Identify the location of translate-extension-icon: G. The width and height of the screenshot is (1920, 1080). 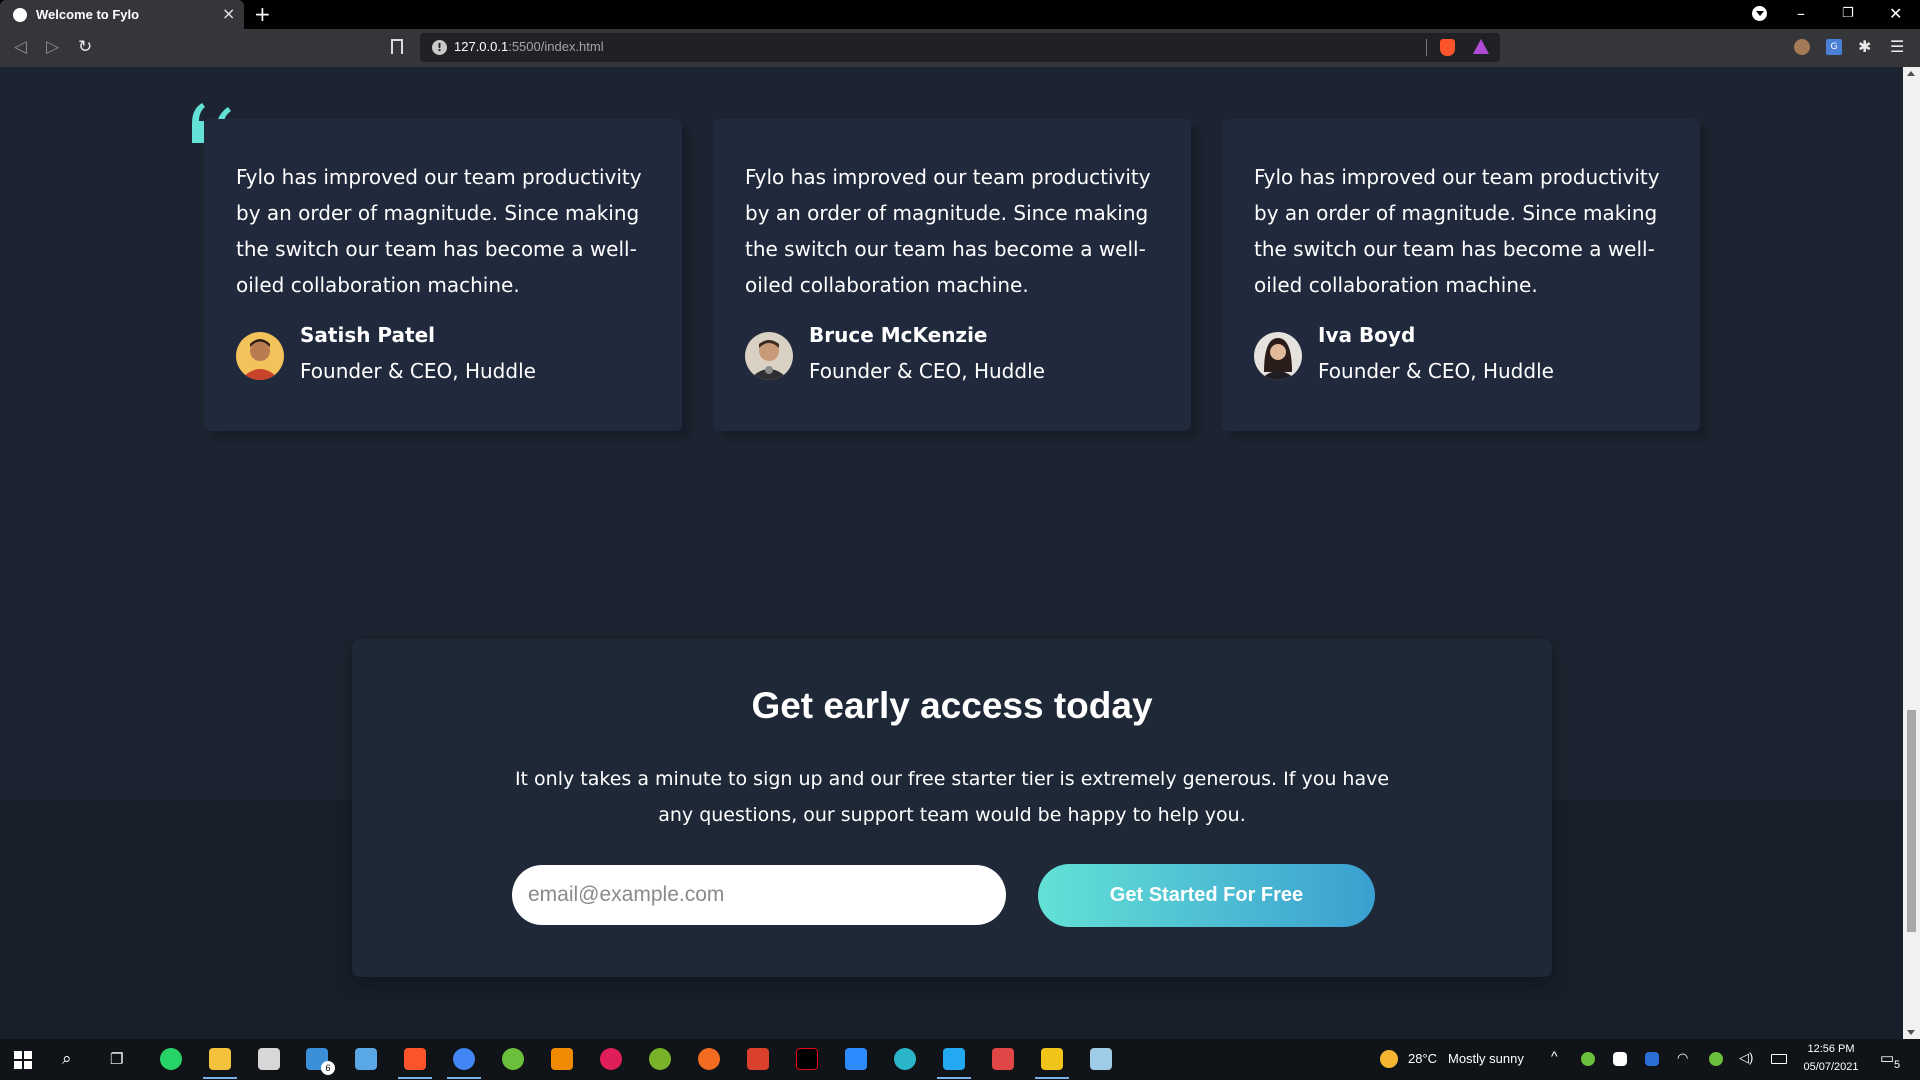
(1834, 47).